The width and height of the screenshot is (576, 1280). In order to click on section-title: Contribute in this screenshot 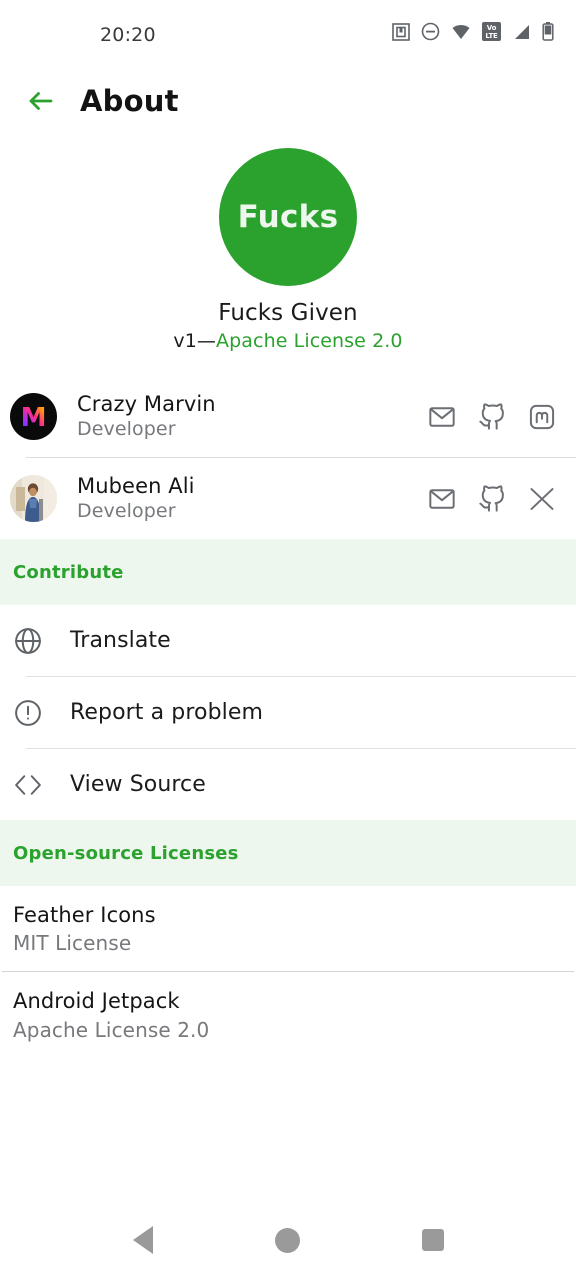, I will do `click(68, 572)`.